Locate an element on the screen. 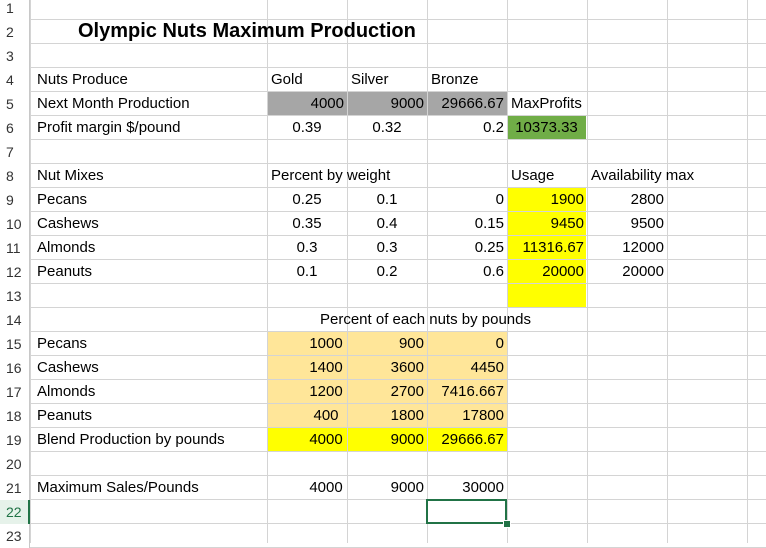 The height and width of the screenshot is (548, 766). blend-bronze: 29666.67 is located at coordinates (467, 440).